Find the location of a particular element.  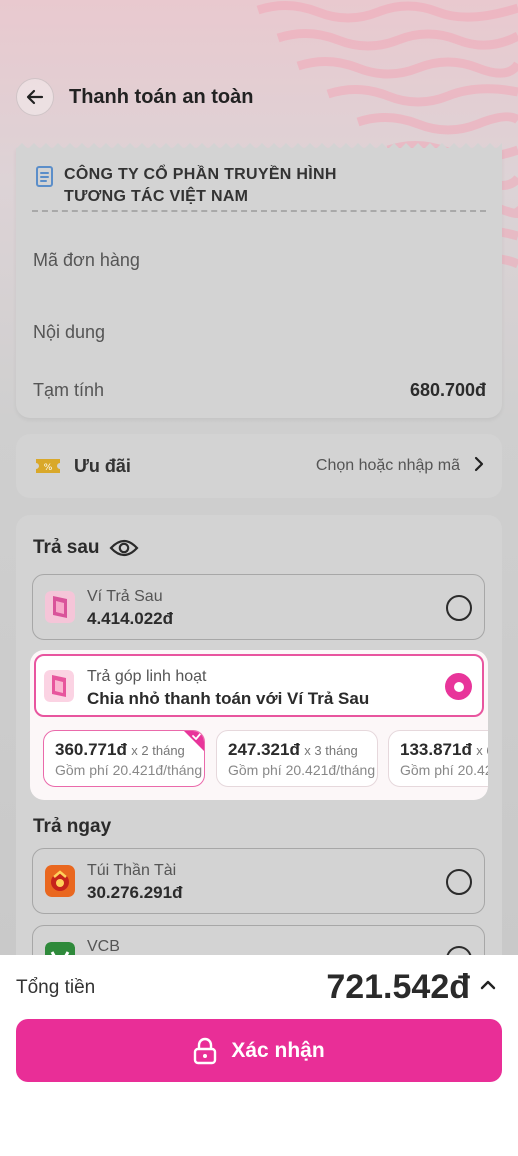

subtotal-label: Tạm tính is located at coordinates (69, 390).